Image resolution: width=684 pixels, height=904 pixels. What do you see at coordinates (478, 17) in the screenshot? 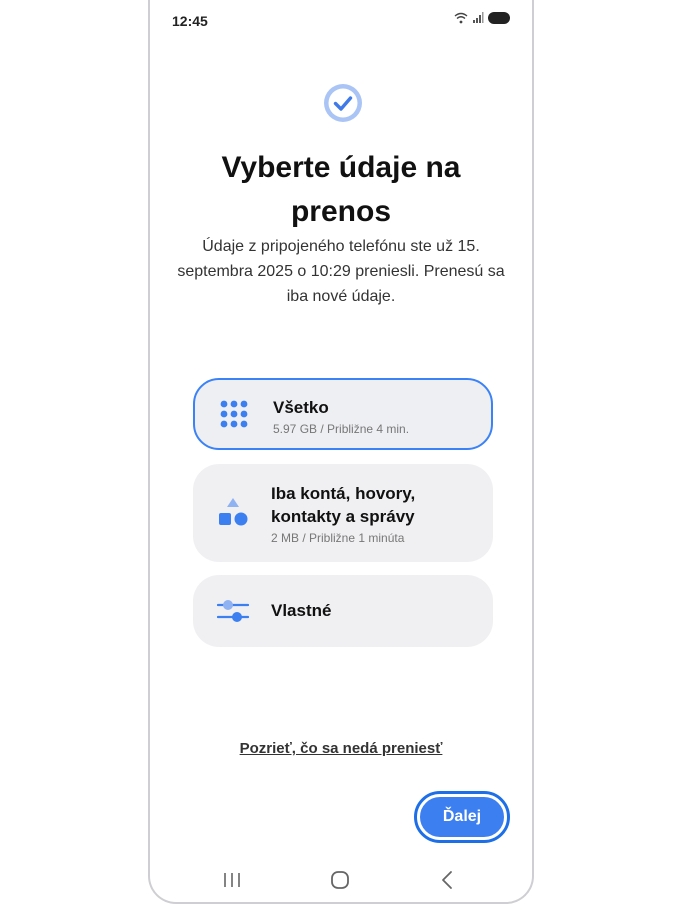
I see `signal-icon` at bounding box center [478, 17].